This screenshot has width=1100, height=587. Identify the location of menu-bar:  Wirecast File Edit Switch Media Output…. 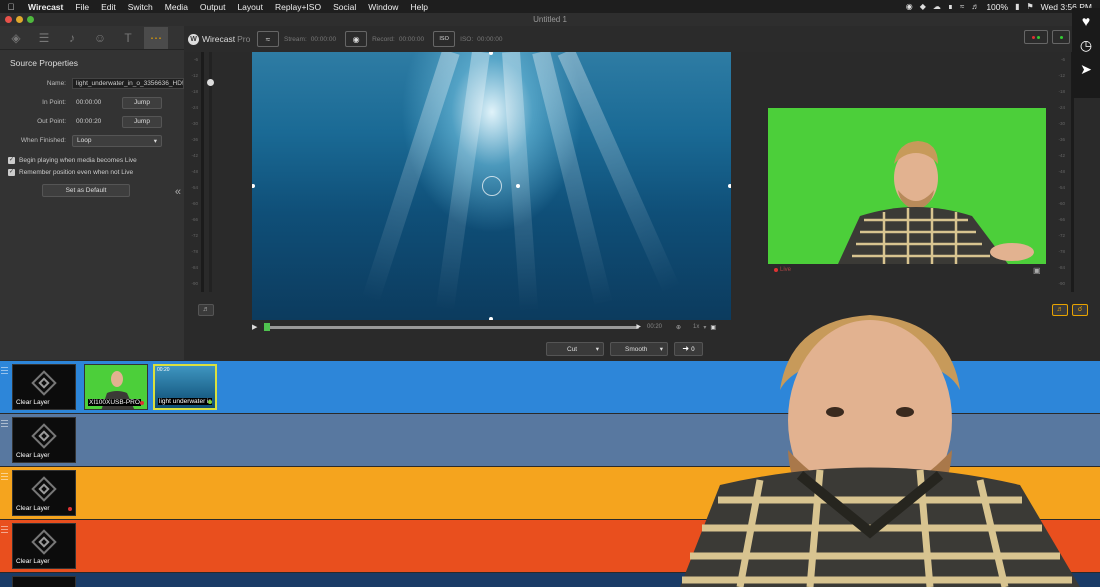
(550, 6).